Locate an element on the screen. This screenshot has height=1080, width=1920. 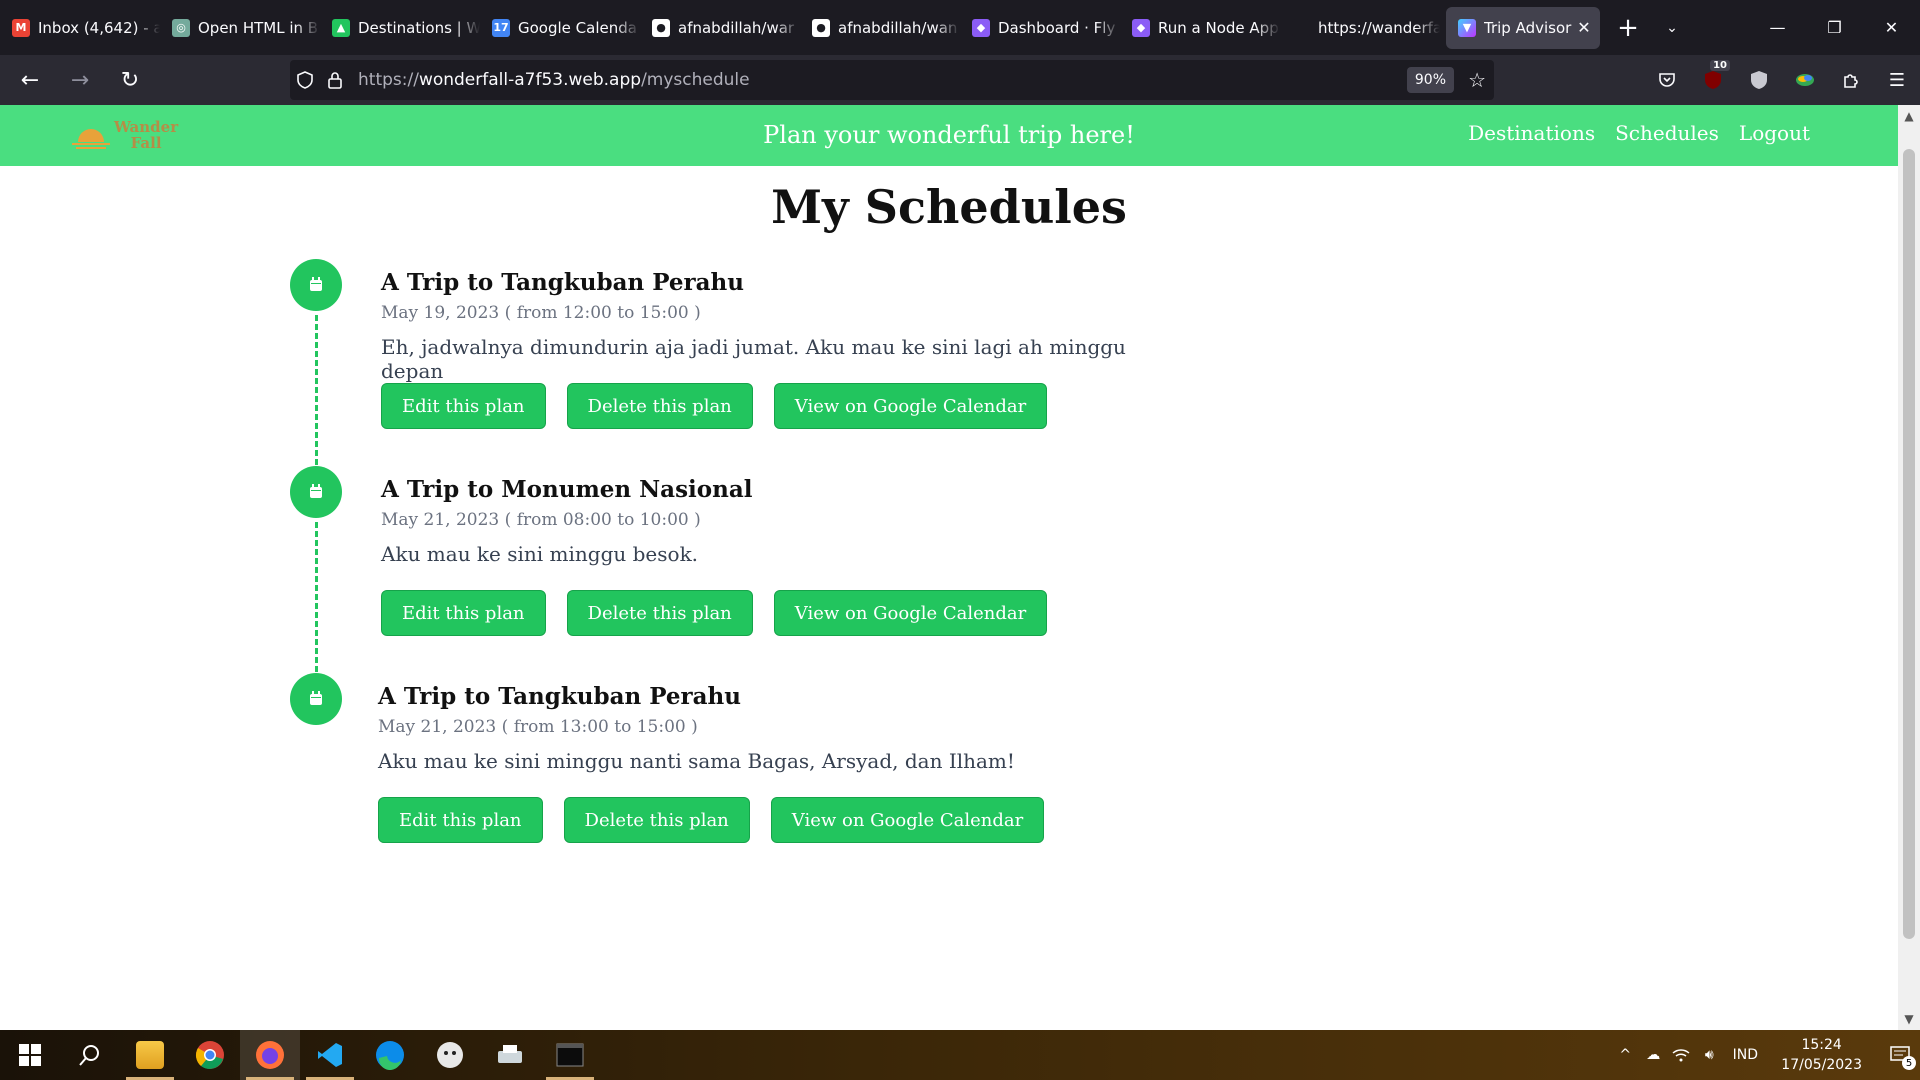
tab-3: 17 Google Calenda is located at coordinates (560, 28).